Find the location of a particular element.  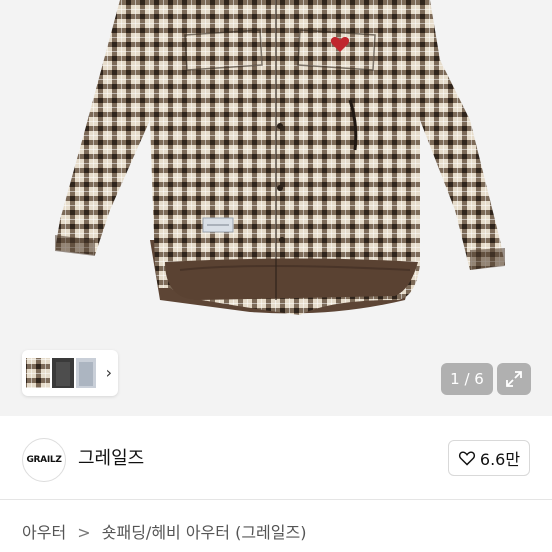

heart-icon is located at coordinates (466, 458).